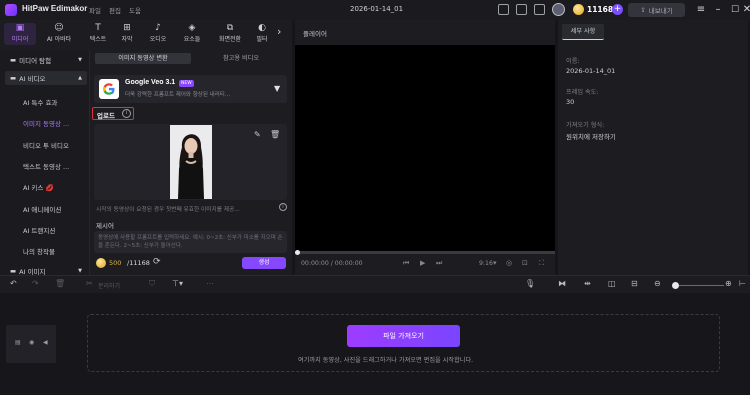 Image resolution: width=750 pixels, height=395 pixels. I want to click on link-icon: ⧓, so click(562, 283).